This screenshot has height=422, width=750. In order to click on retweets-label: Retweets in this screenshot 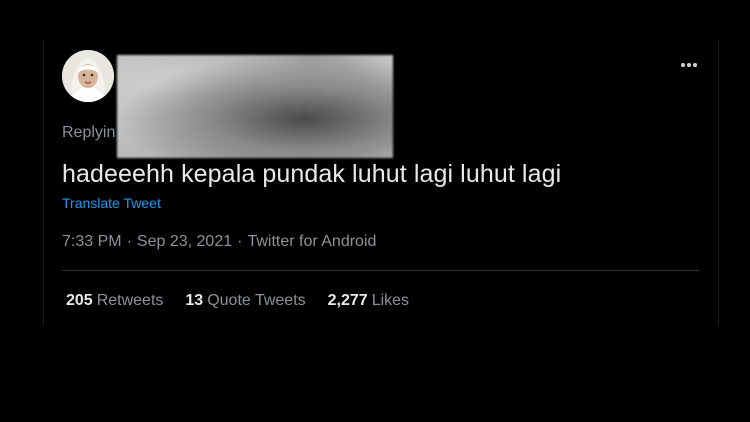, I will do `click(130, 300)`.